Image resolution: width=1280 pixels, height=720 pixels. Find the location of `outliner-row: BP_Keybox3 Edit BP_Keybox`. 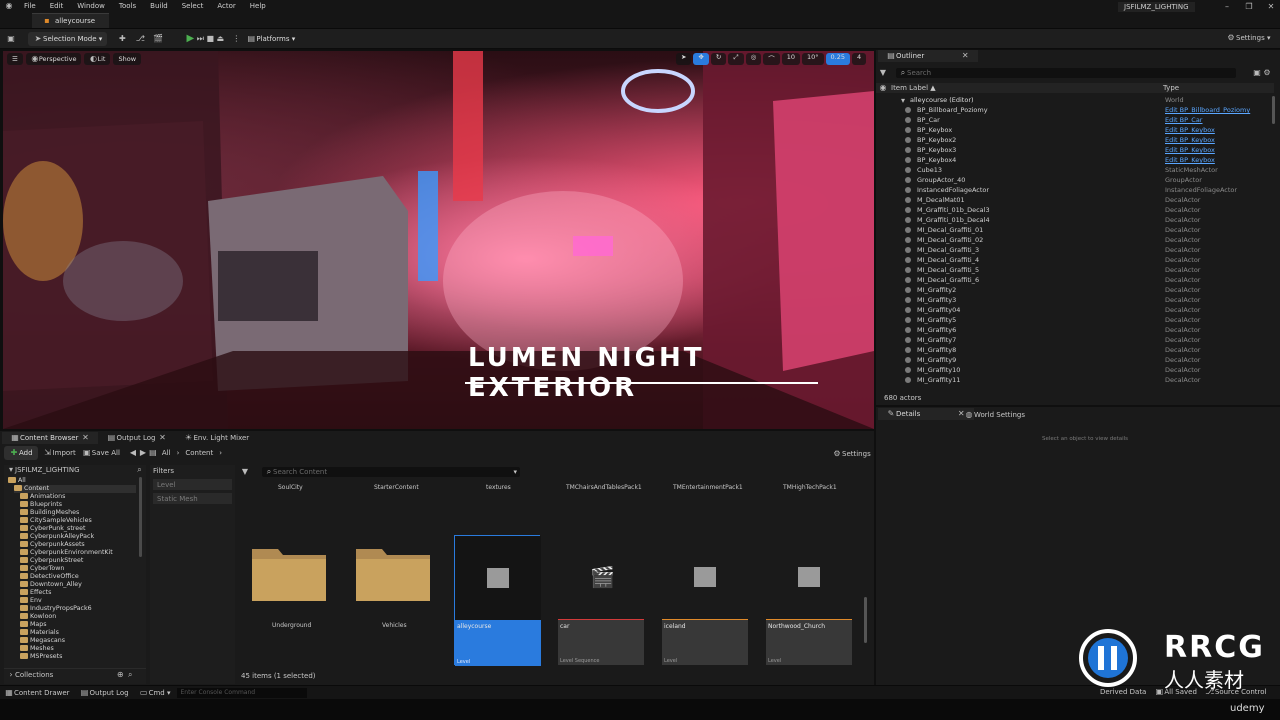

outliner-row: BP_Keybox3 Edit BP_Keybox is located at coordinates (1075, 151).